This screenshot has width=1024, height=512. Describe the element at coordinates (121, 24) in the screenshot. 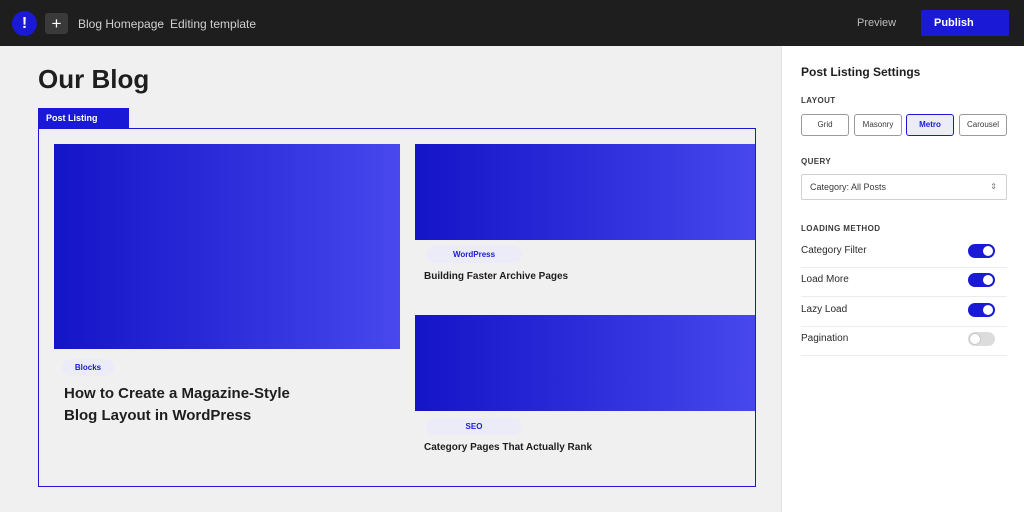

I see `breadcrumb-page: Blog Homepage` at that location.